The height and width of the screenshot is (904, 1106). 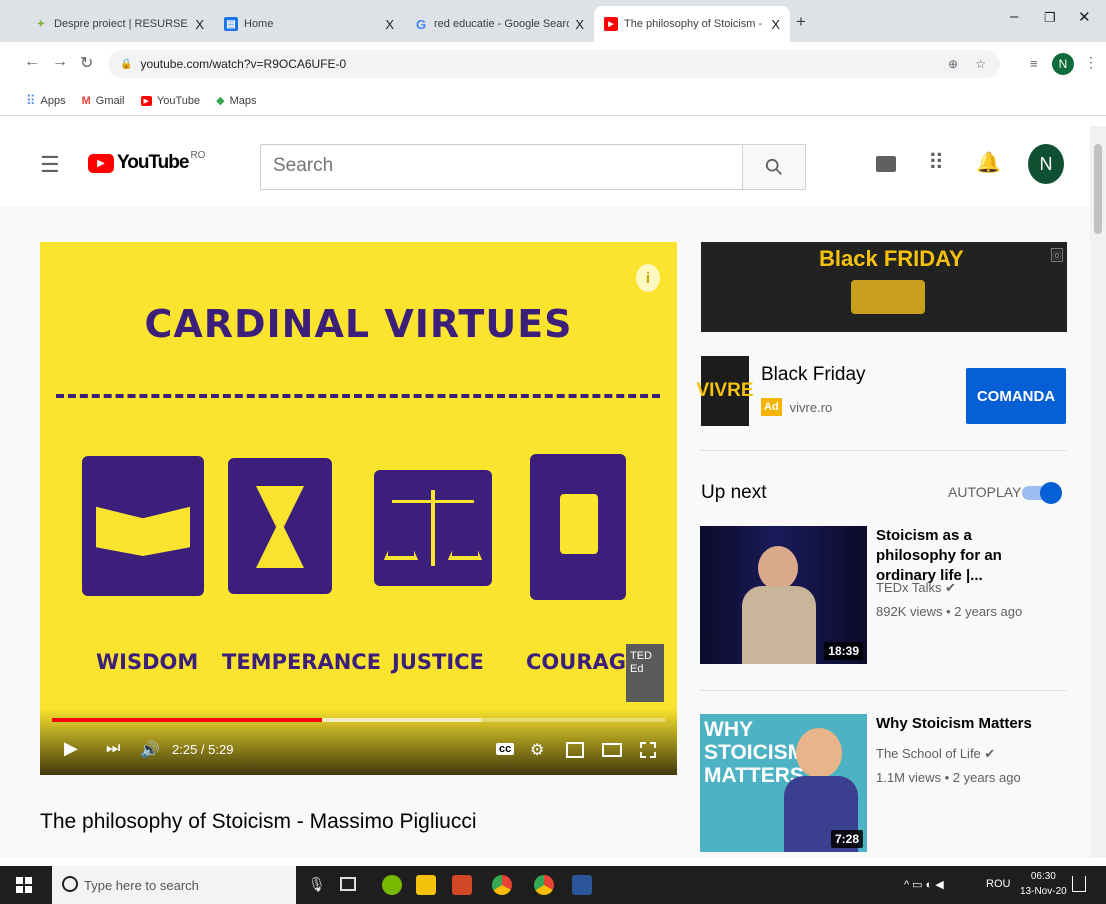 What do you see at coordinates (1098, 189) in the screenshot?
I see `scrollbar-thumb` at bounding box center [1098, 189].